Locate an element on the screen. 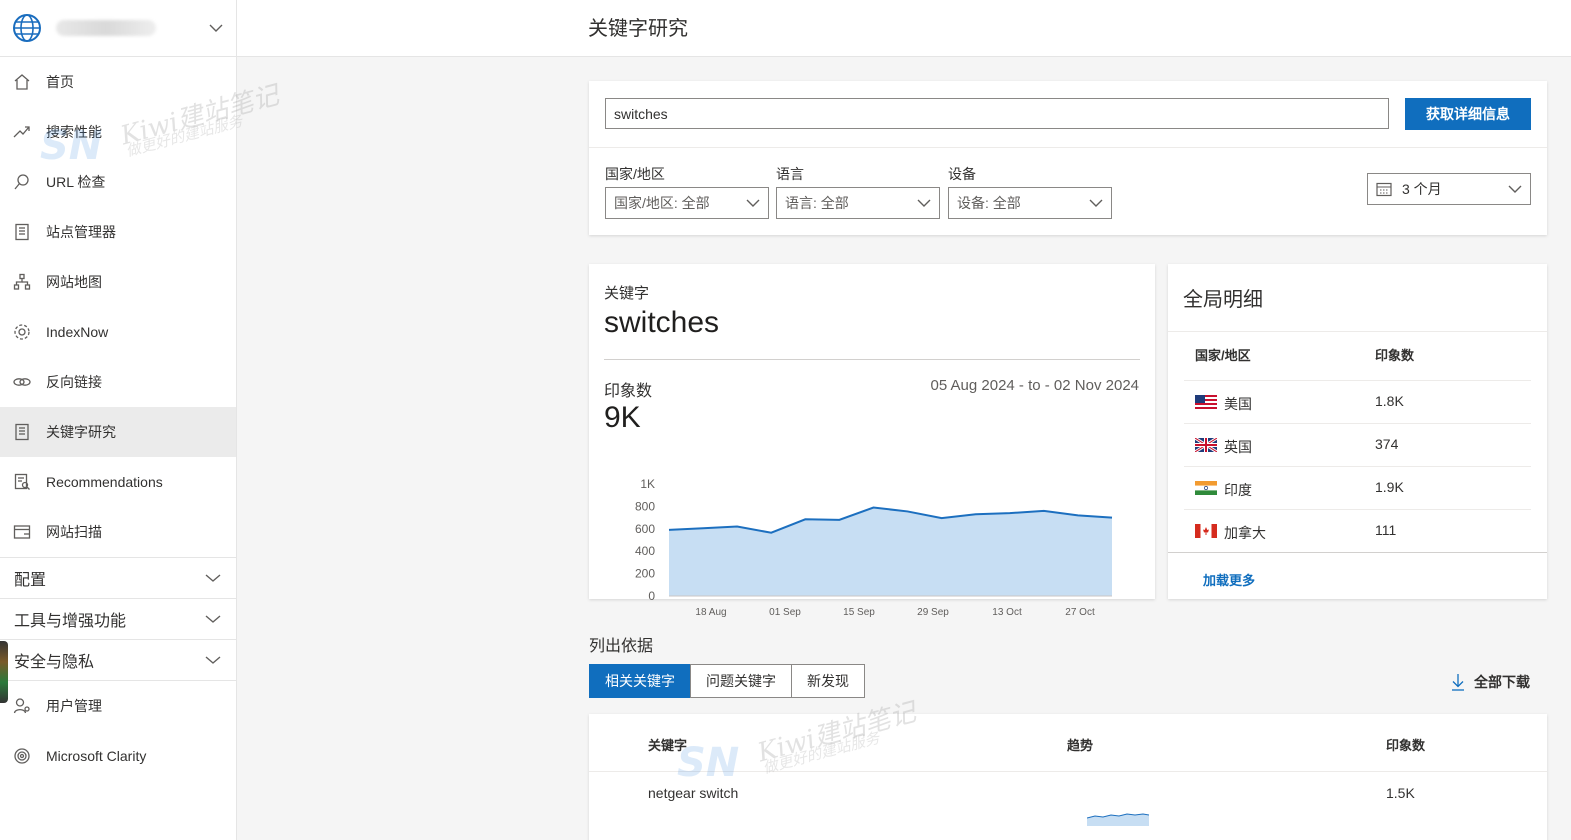 This screenshot has width=1571, height=840. sidebar-item-label: 站点管理器 is located at coordinates (81, 232).